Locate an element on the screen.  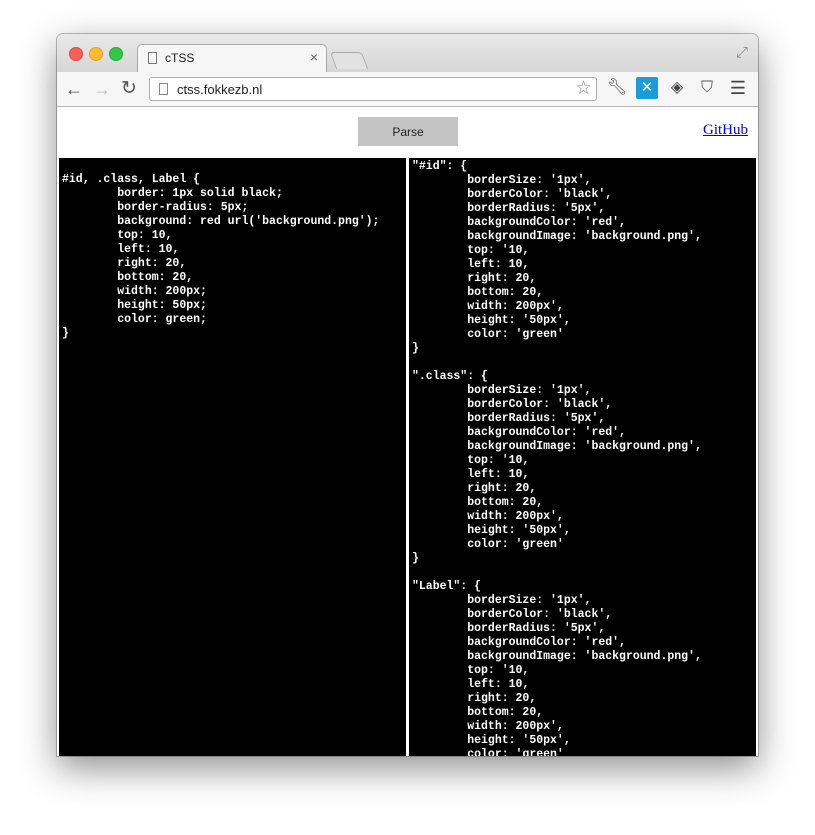
blue-extension-icon: ✕ is located at coordinates (647, 88).